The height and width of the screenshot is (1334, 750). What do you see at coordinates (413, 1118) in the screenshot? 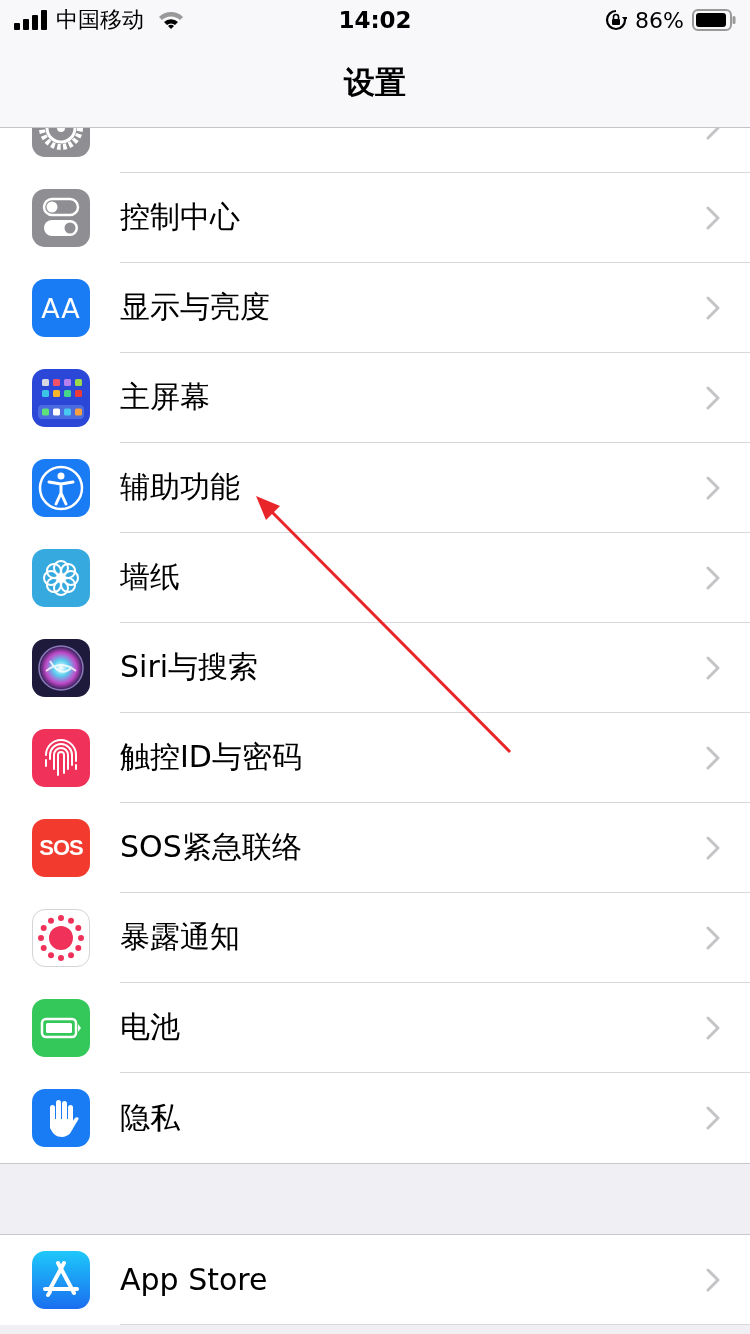
I see `setting-label: 隐私` at bounding box center [413, 1118].